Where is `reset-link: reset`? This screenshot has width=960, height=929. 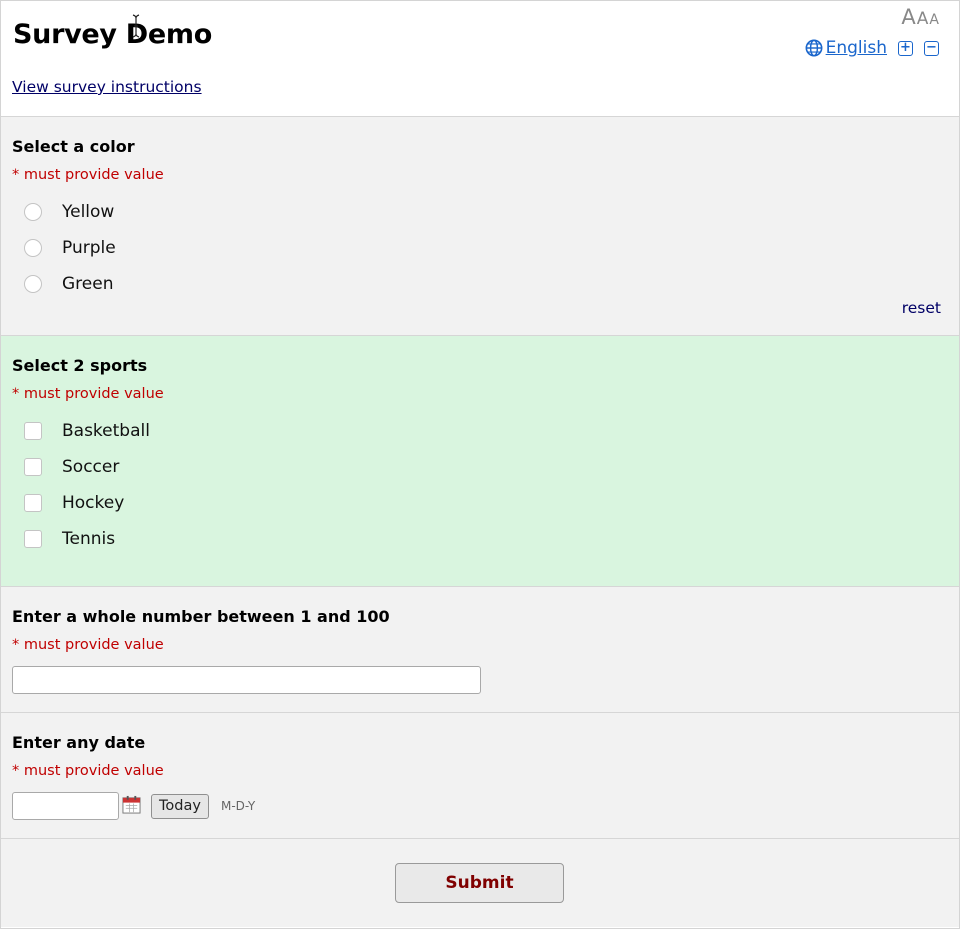
reset-link: reset is located at coordinates (921, 308).